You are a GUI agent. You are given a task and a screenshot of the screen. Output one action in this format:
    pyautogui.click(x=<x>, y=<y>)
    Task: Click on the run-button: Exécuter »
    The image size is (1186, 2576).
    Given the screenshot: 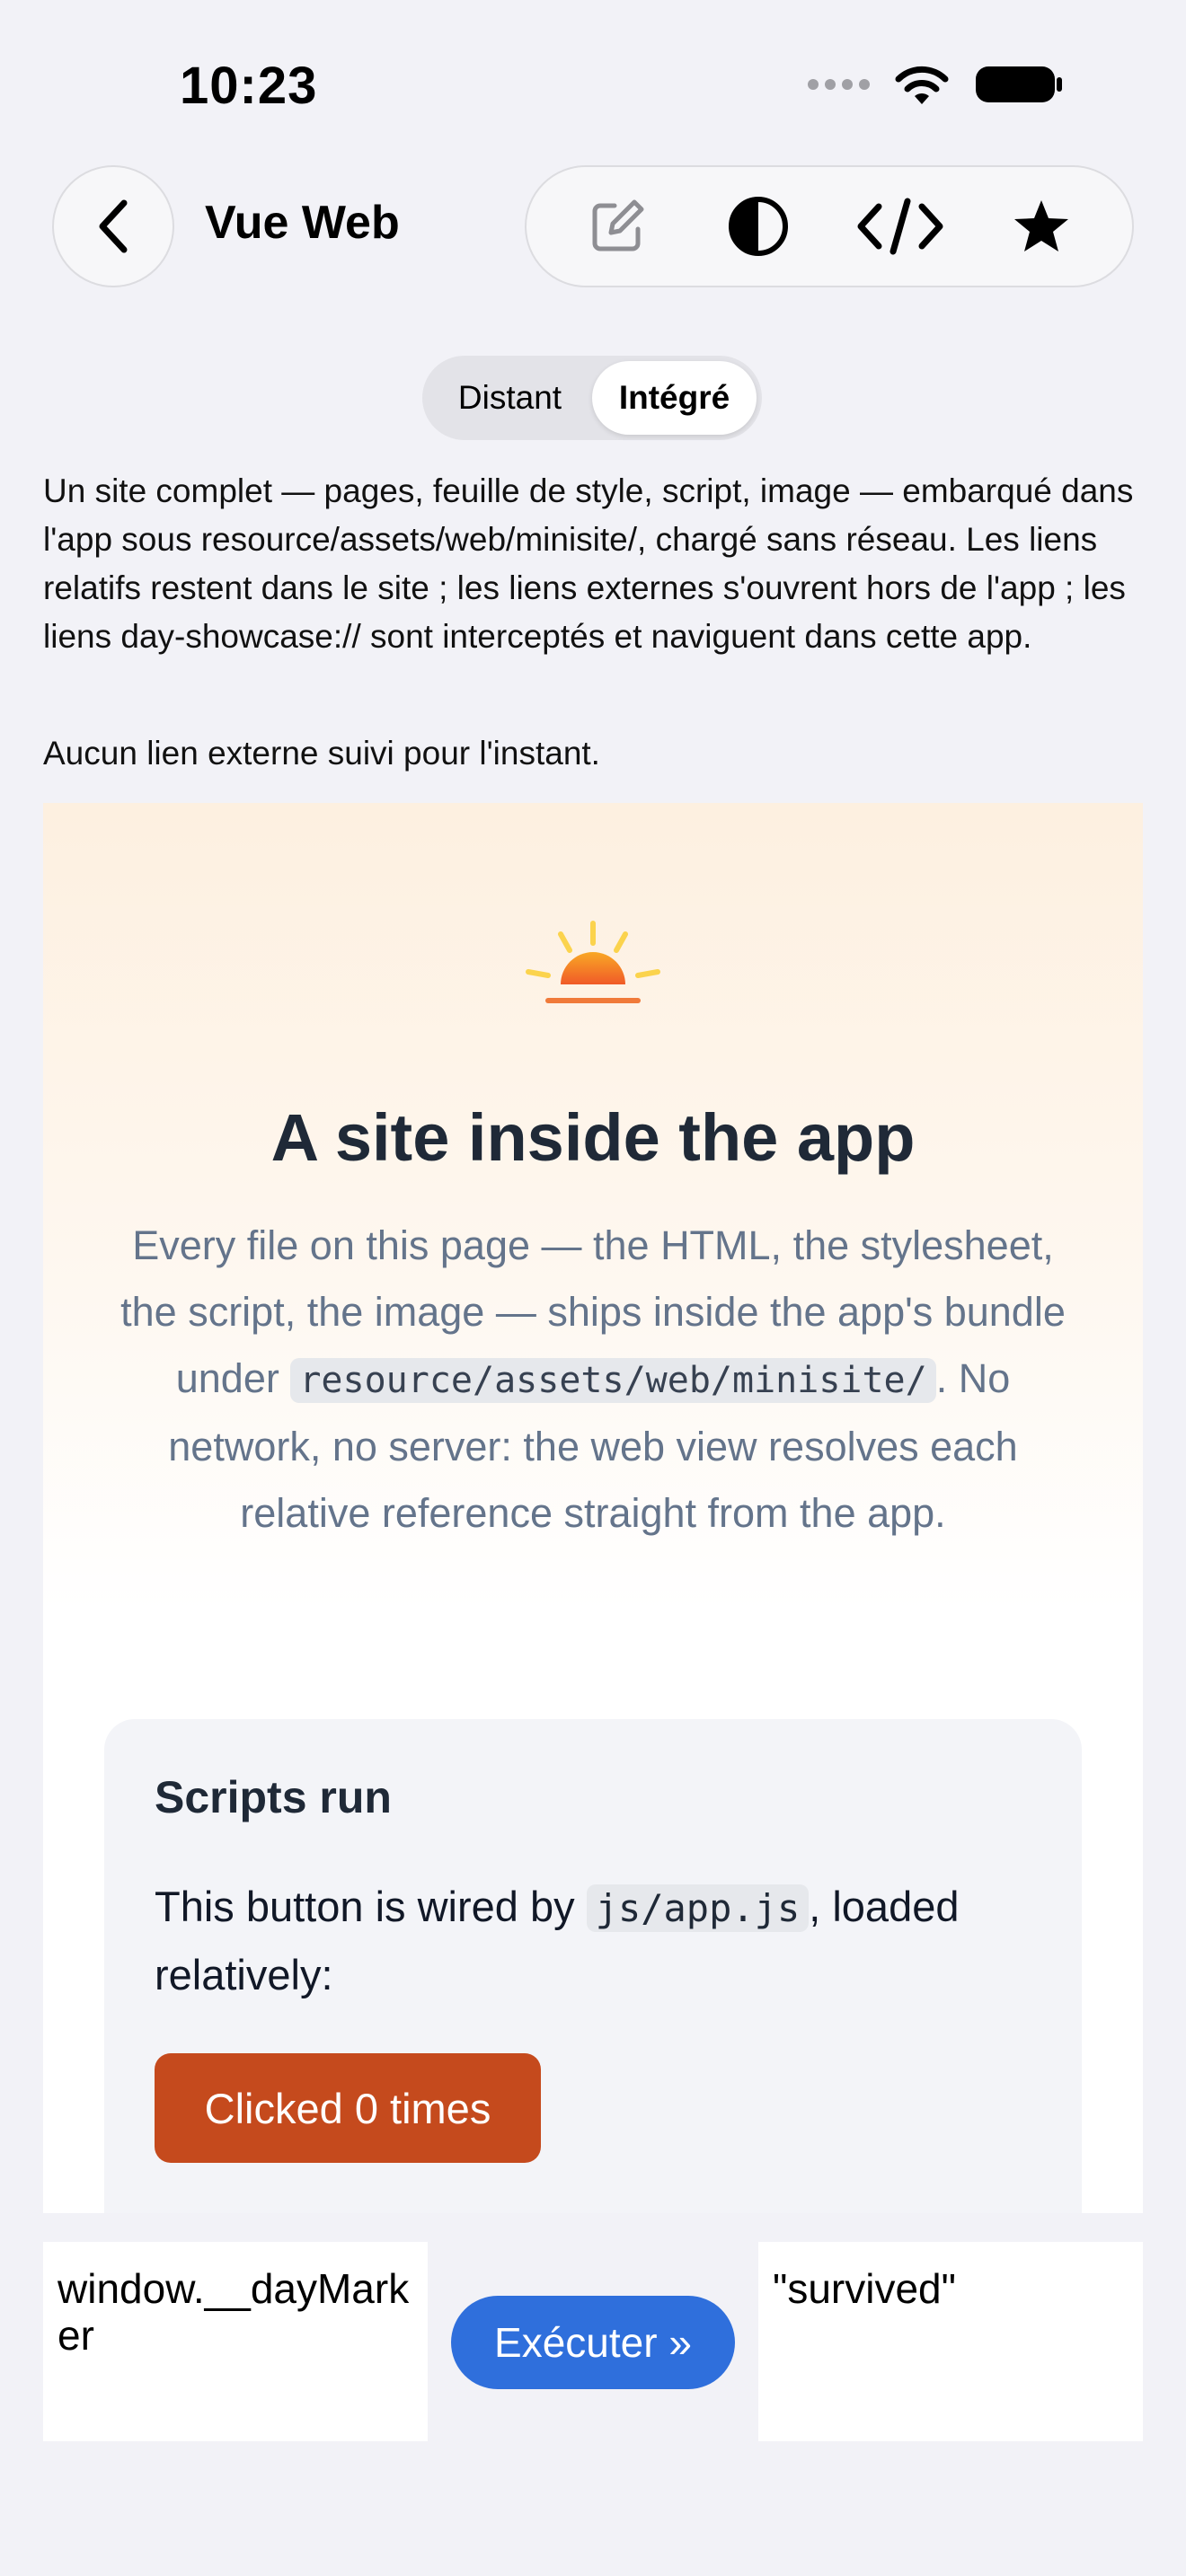 What is the action you would take?
    pyautogui.click(x=593, y=2342)
    